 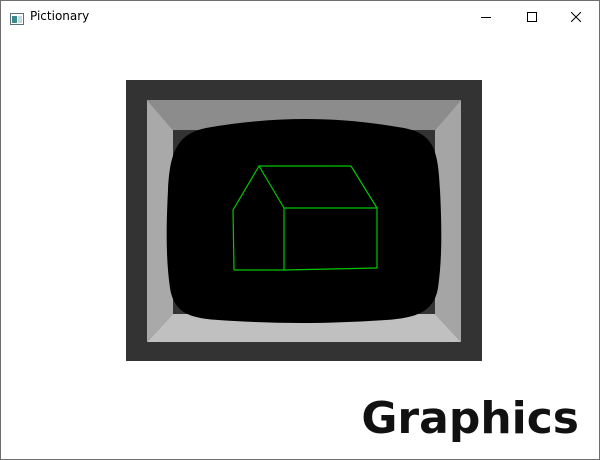 I want to click on minimize-button, so click(x=486, y=16).